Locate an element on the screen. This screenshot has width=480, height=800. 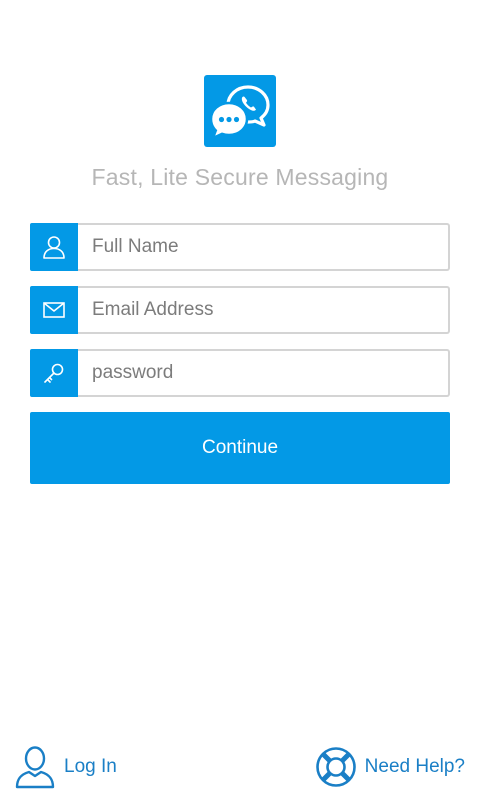
user-outline-icon is located at coordinates (35, 767).